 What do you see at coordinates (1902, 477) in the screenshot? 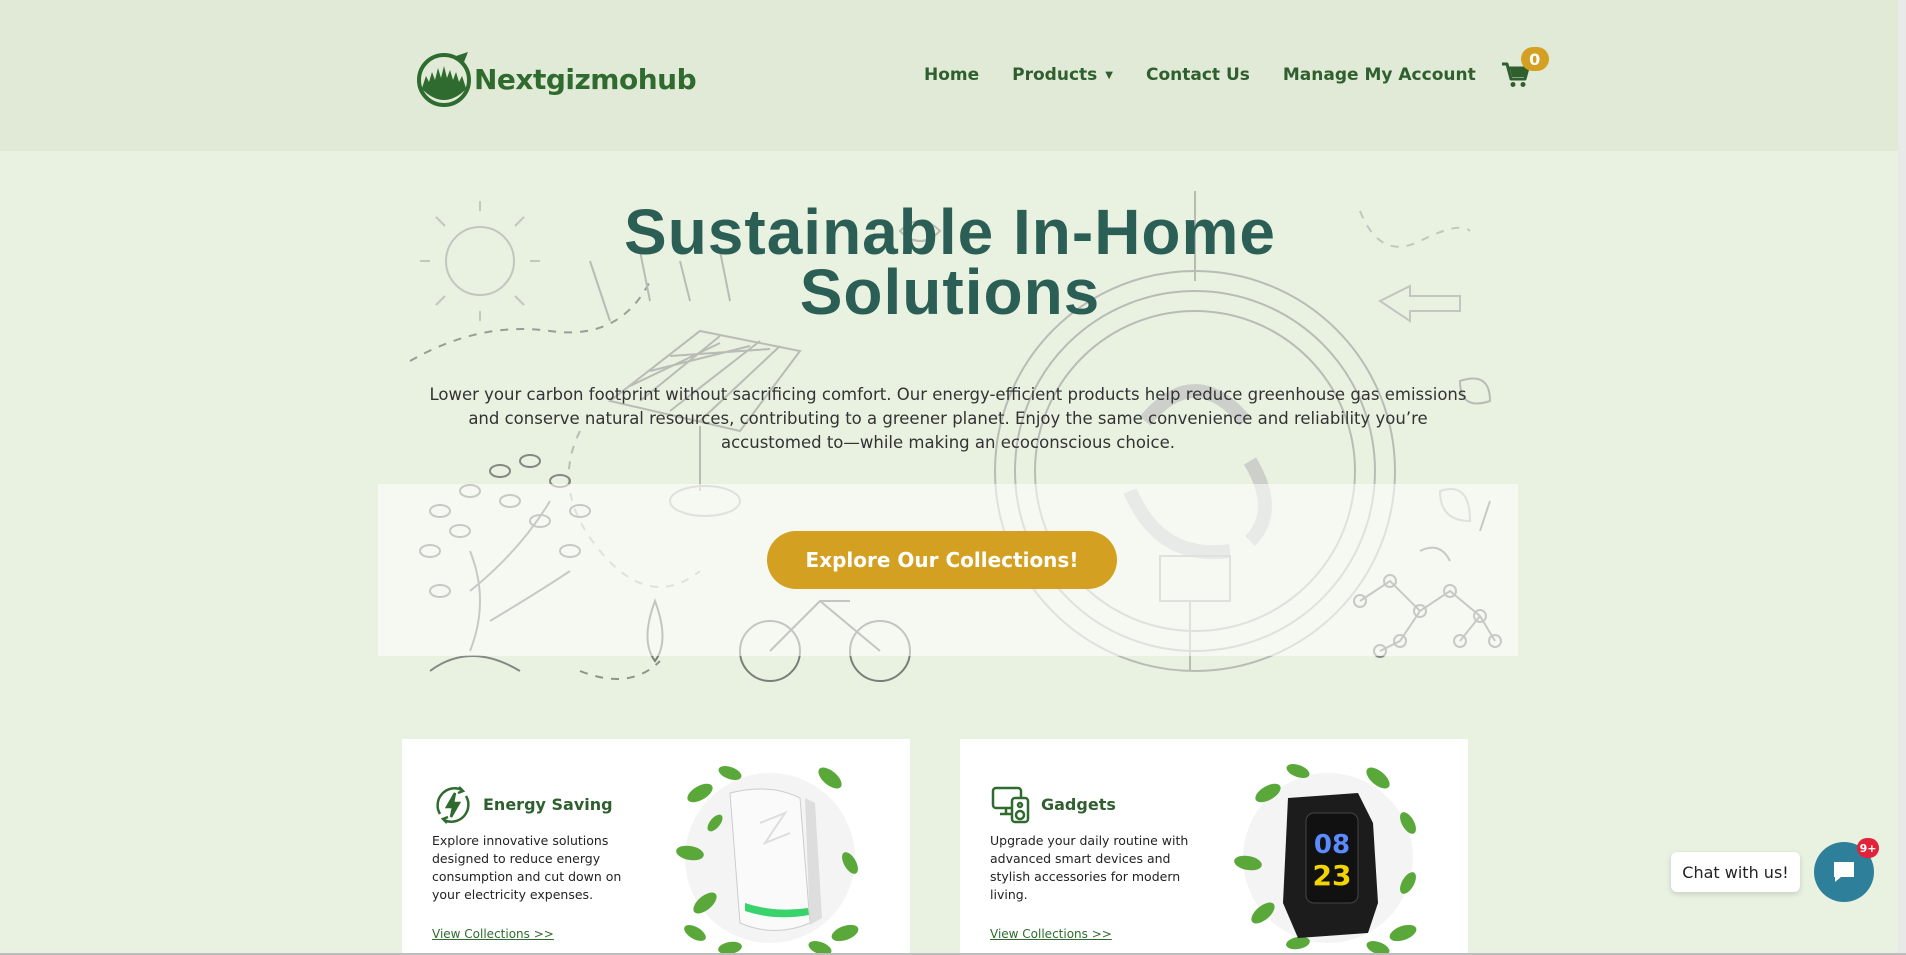
I see `page-scrollbar` at bounding box center [1902, 477].